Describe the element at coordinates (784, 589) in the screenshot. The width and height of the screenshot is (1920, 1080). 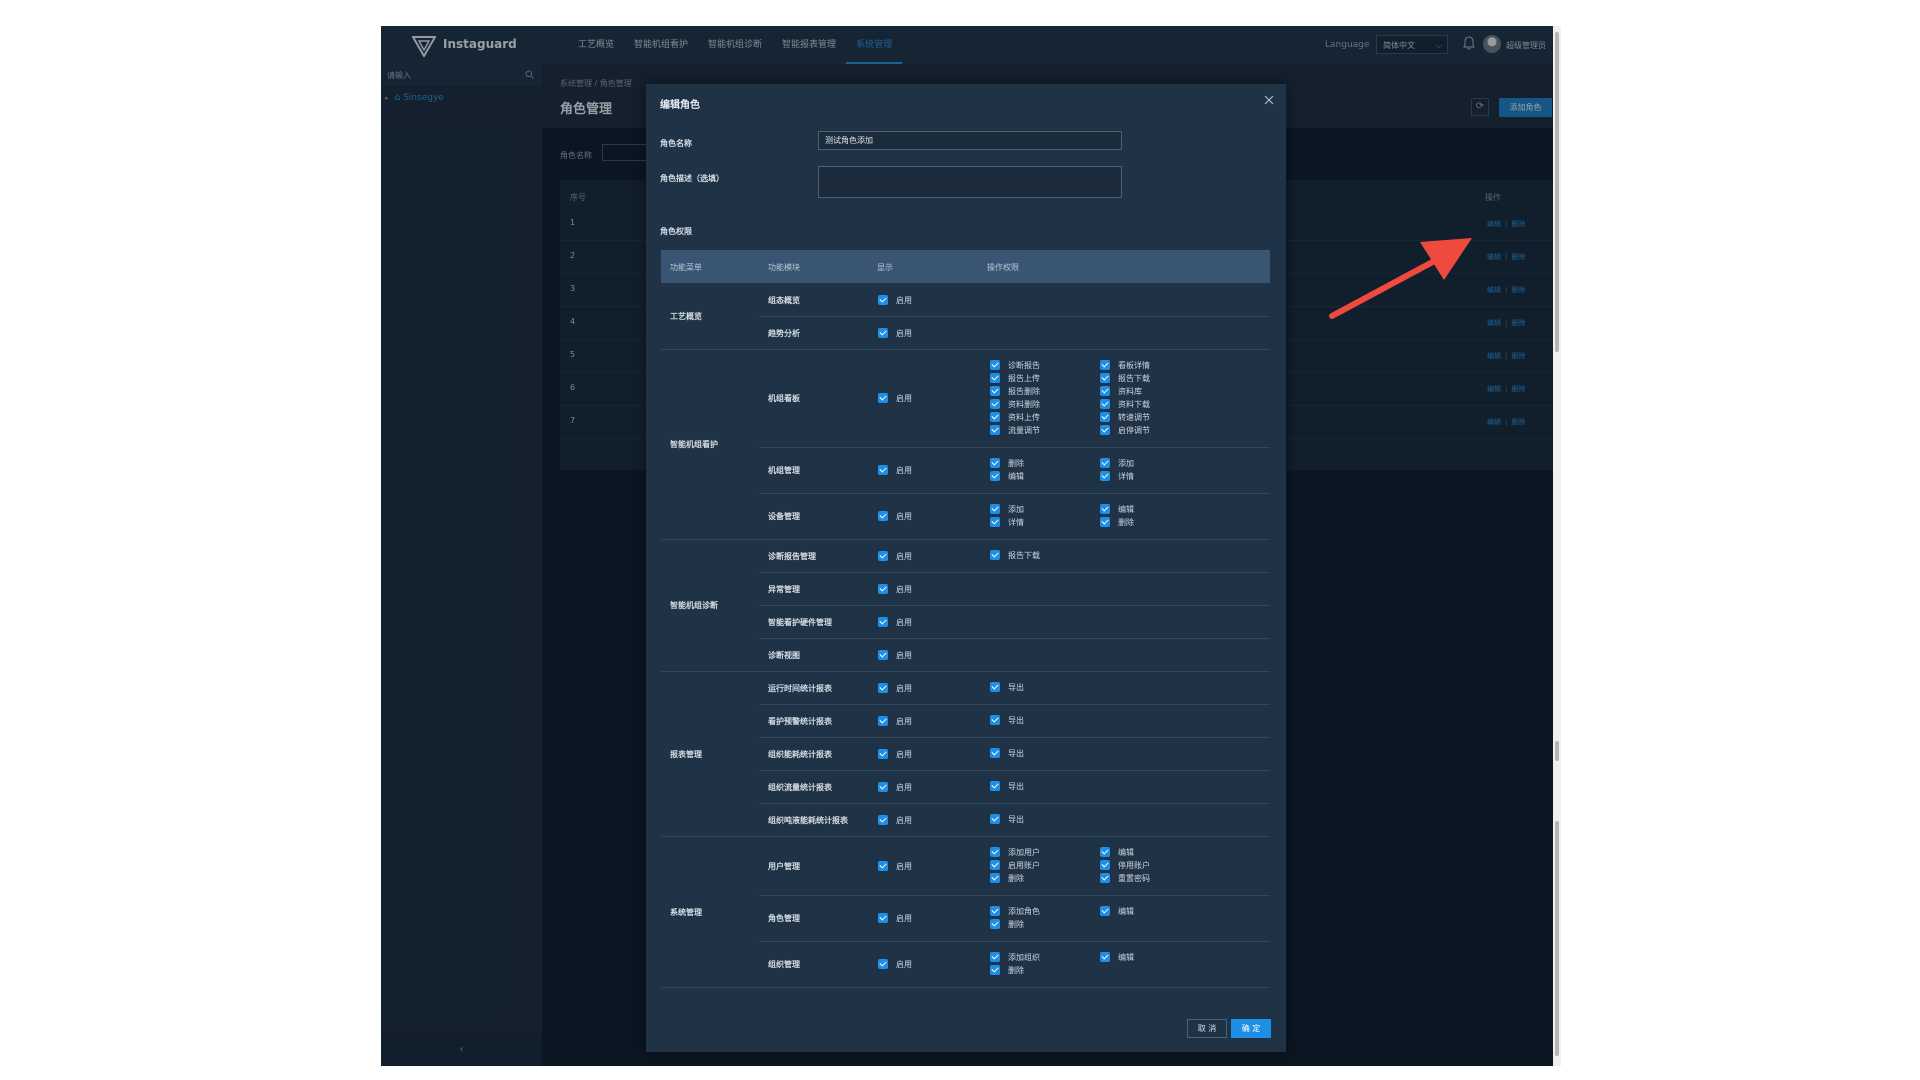
I see `module-label: 异常管理` at that location.